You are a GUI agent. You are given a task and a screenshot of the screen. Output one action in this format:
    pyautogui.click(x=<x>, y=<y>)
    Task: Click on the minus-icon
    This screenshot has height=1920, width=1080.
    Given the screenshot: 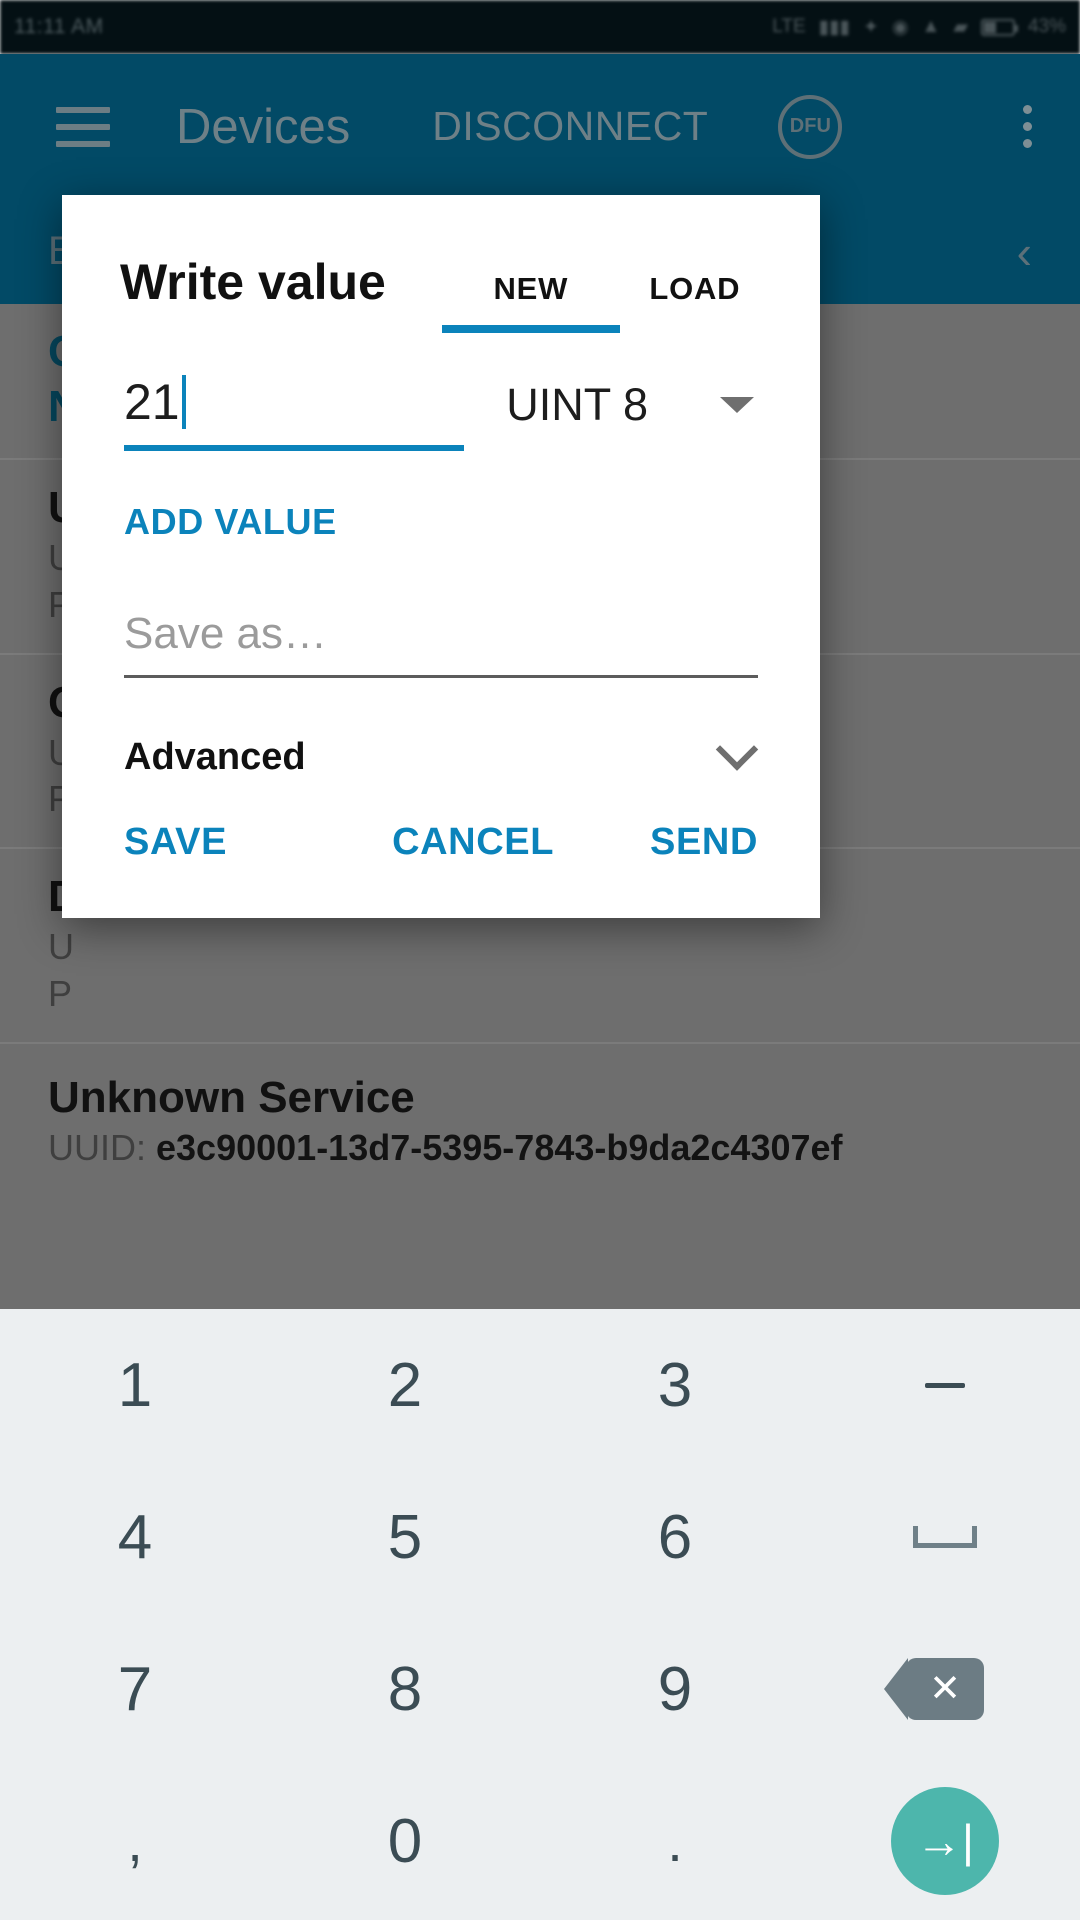 What is the action you would take?
    pyautogui.click(x=945, y=1385)
    